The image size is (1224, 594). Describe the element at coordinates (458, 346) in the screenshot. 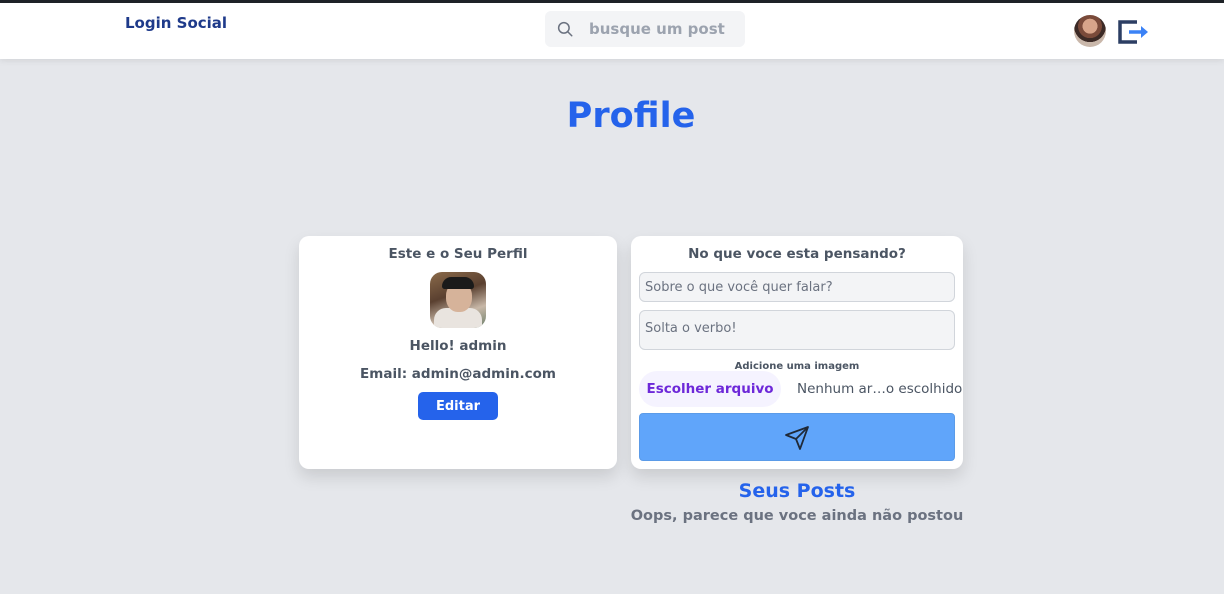

I see `profile-greeting: Hello! admin` at that location.